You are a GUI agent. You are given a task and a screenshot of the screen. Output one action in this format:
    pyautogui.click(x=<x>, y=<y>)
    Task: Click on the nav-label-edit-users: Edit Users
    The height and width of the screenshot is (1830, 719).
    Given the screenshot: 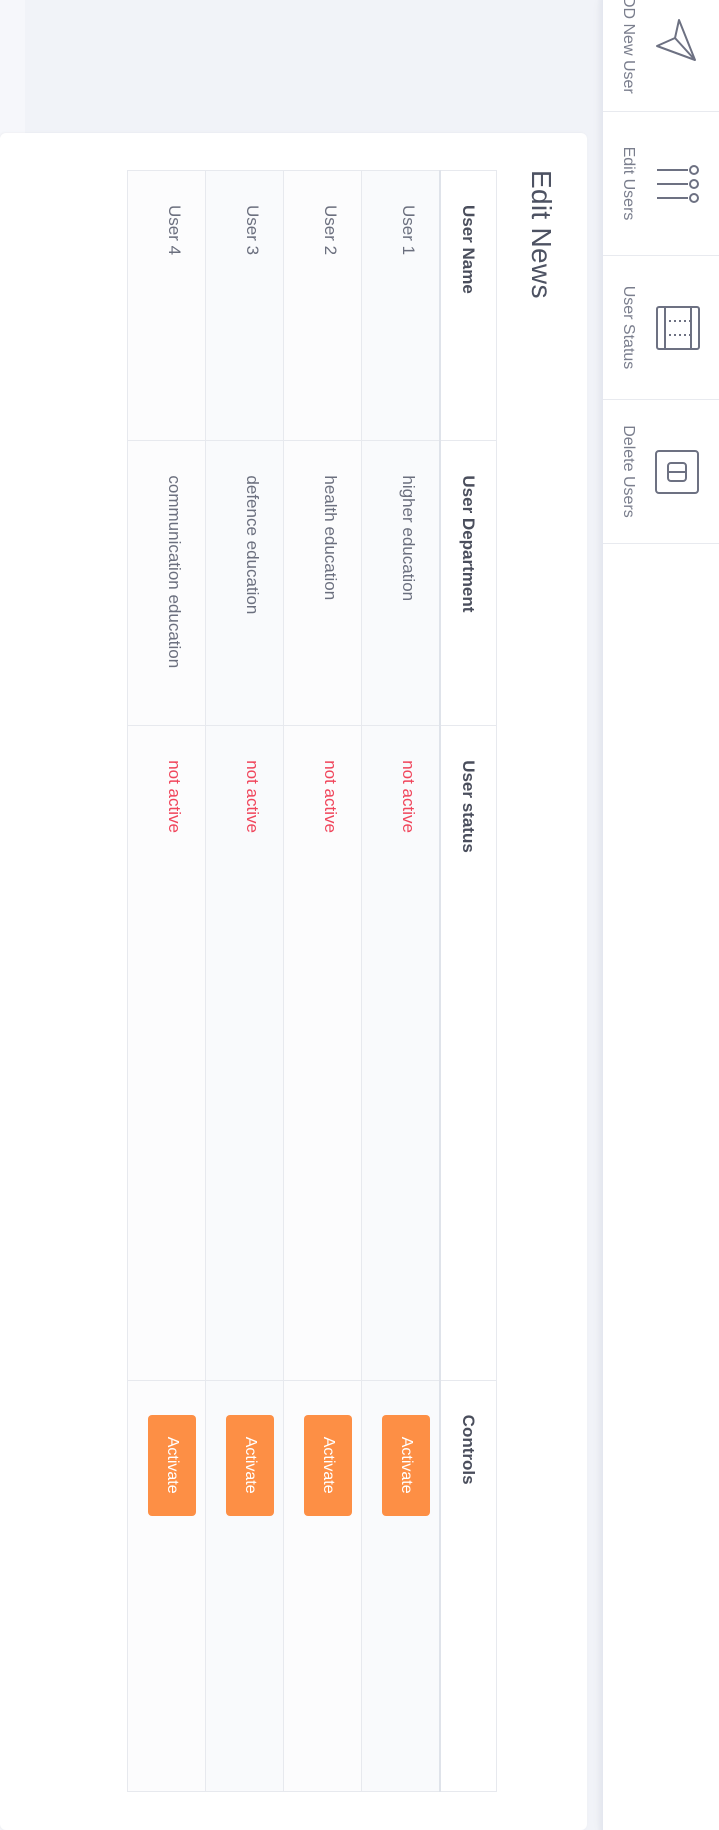 What is the action you would take?
    pyautogui.click(x=628, y=183)
    